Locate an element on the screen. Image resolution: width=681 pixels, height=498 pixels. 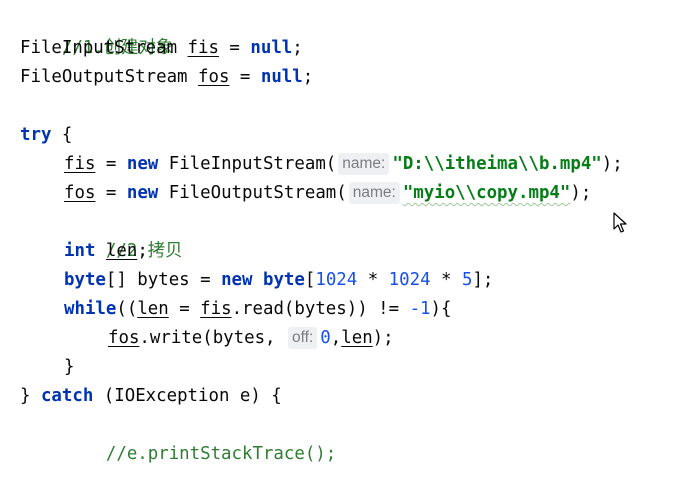
code-text: FileInputStream( is located at coordinates (247, 164).